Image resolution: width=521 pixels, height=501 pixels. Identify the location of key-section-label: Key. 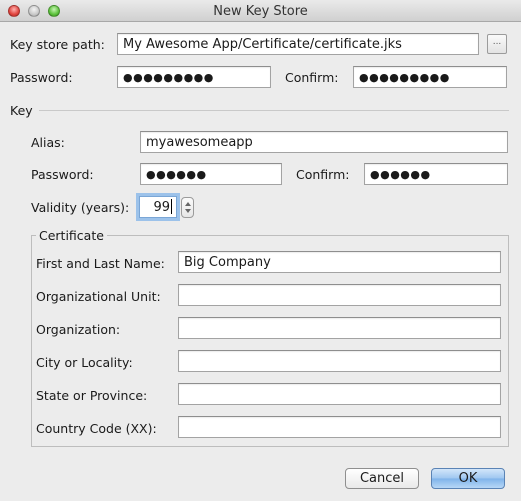
(21, 110).